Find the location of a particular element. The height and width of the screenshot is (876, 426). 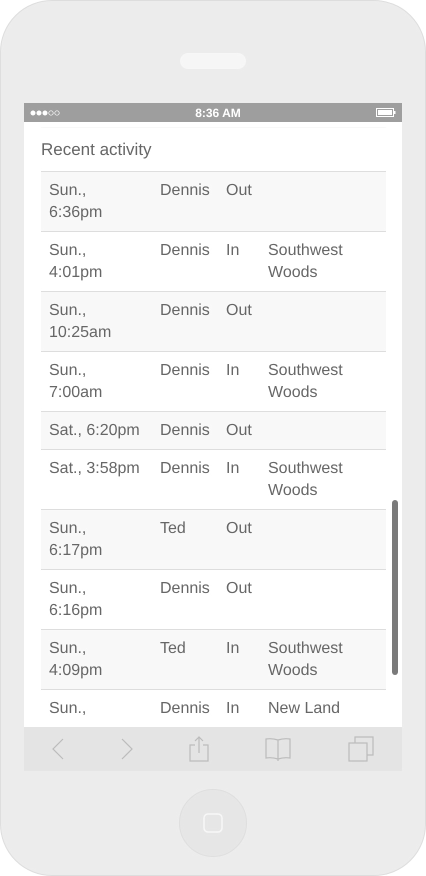

book-icon is located at coordinates (278, 749).